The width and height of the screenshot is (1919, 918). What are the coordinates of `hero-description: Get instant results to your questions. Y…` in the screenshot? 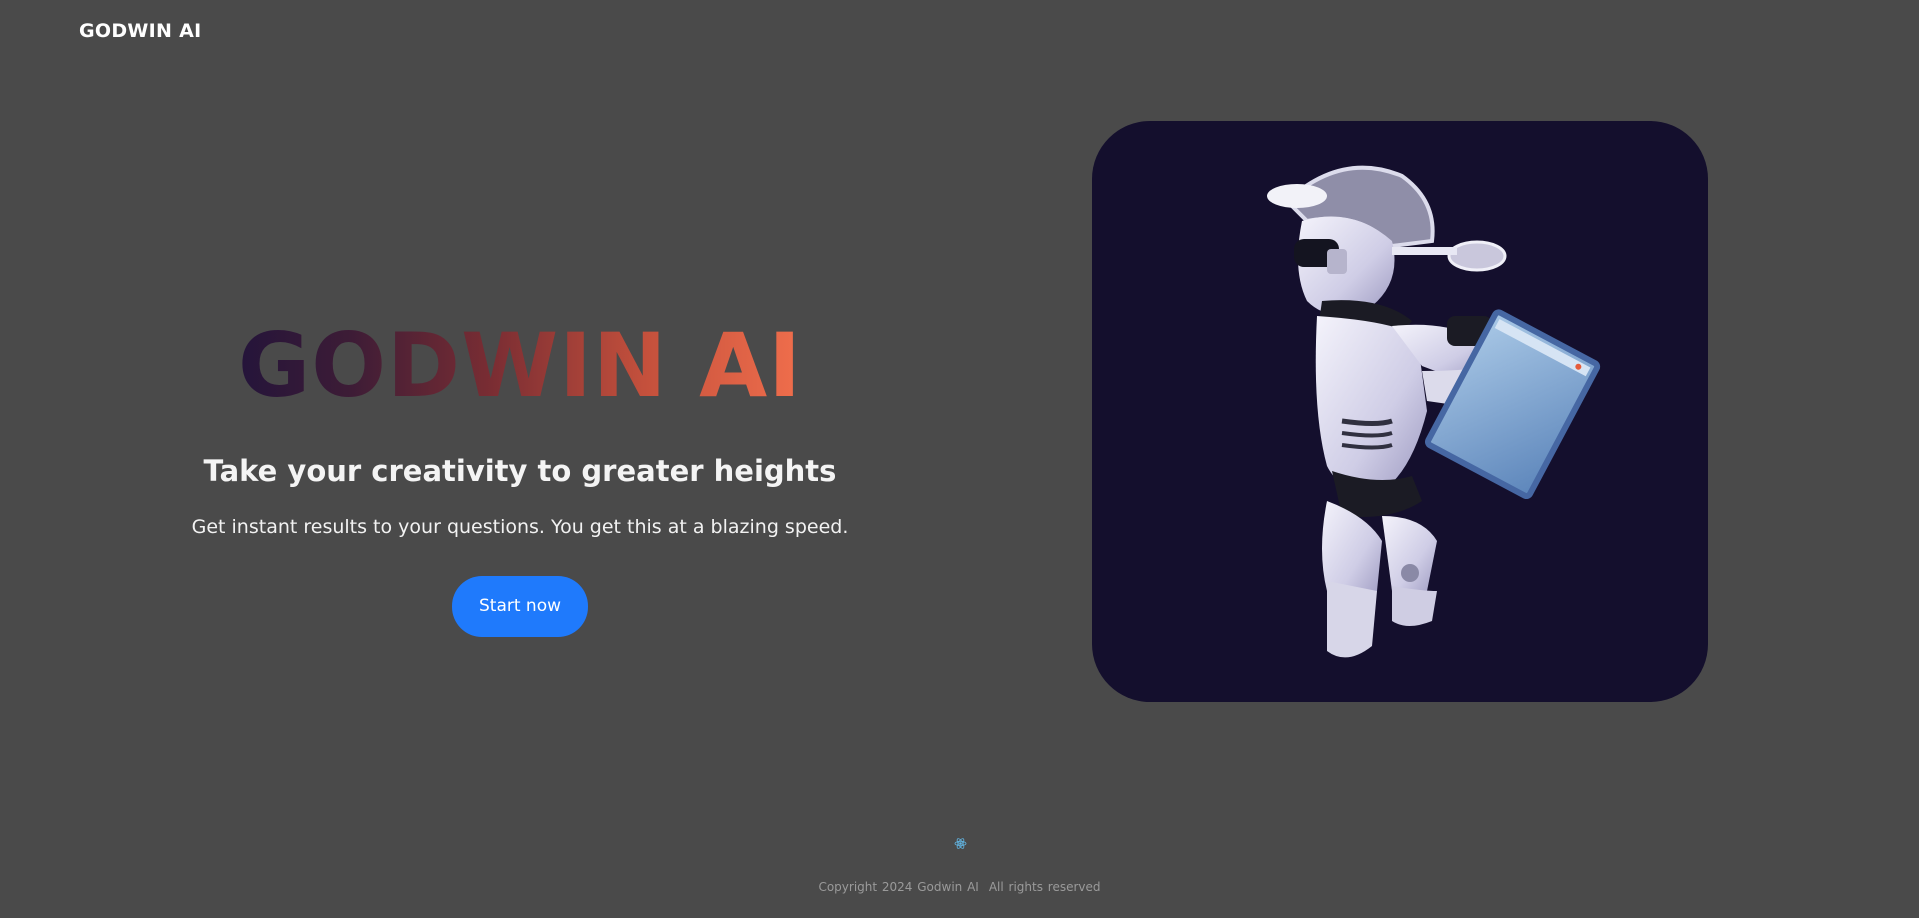 It's located at (520, 527).